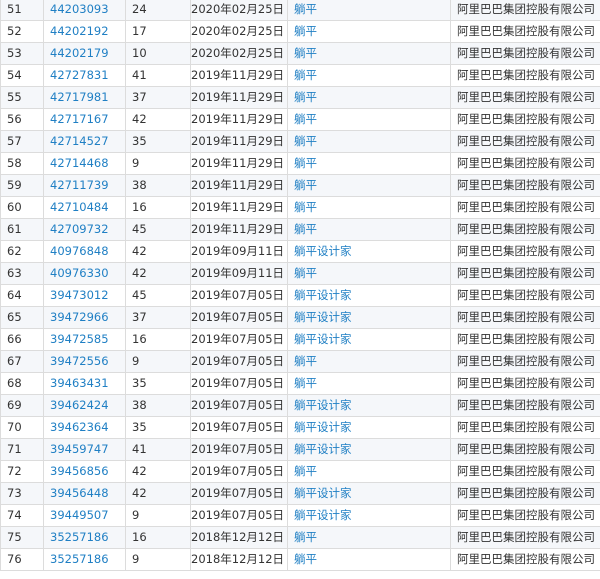  Describe the element at coordinates (79, 361) in the screenshot. I see `registration-number-link: 39472556` at that location.